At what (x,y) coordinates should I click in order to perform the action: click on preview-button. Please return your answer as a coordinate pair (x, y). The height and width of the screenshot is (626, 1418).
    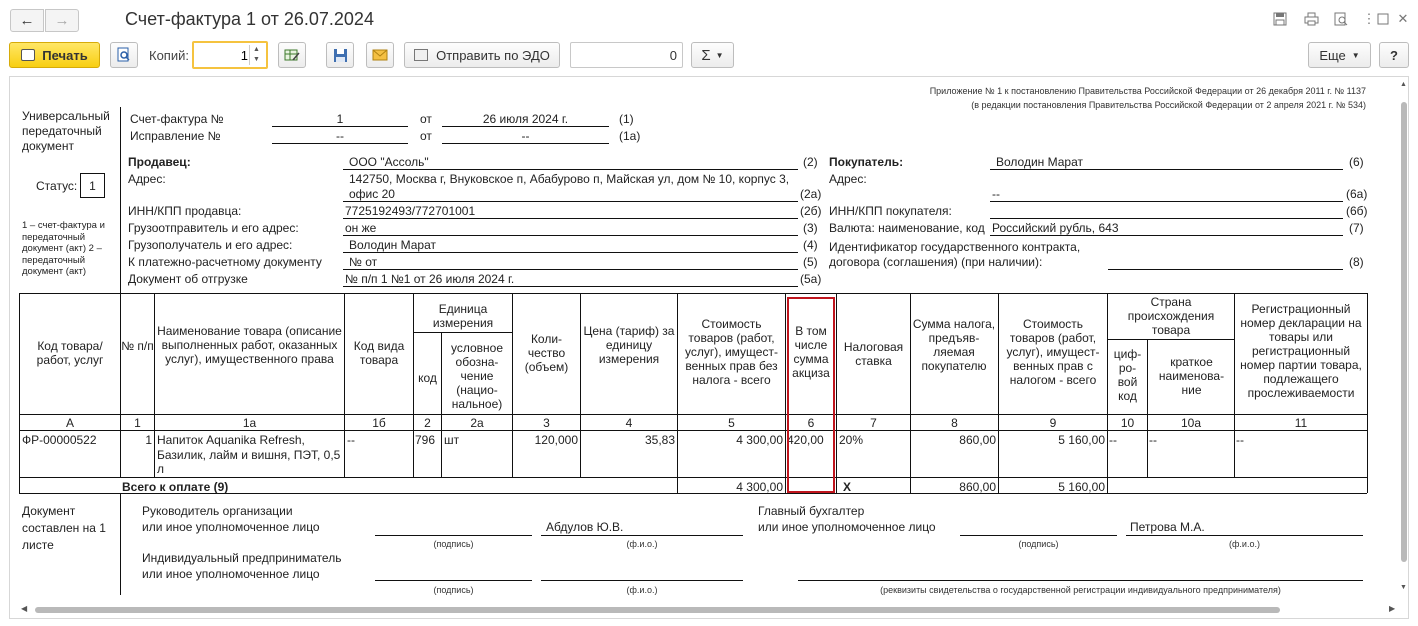
    Looking at the image, I should click on (124, 55).